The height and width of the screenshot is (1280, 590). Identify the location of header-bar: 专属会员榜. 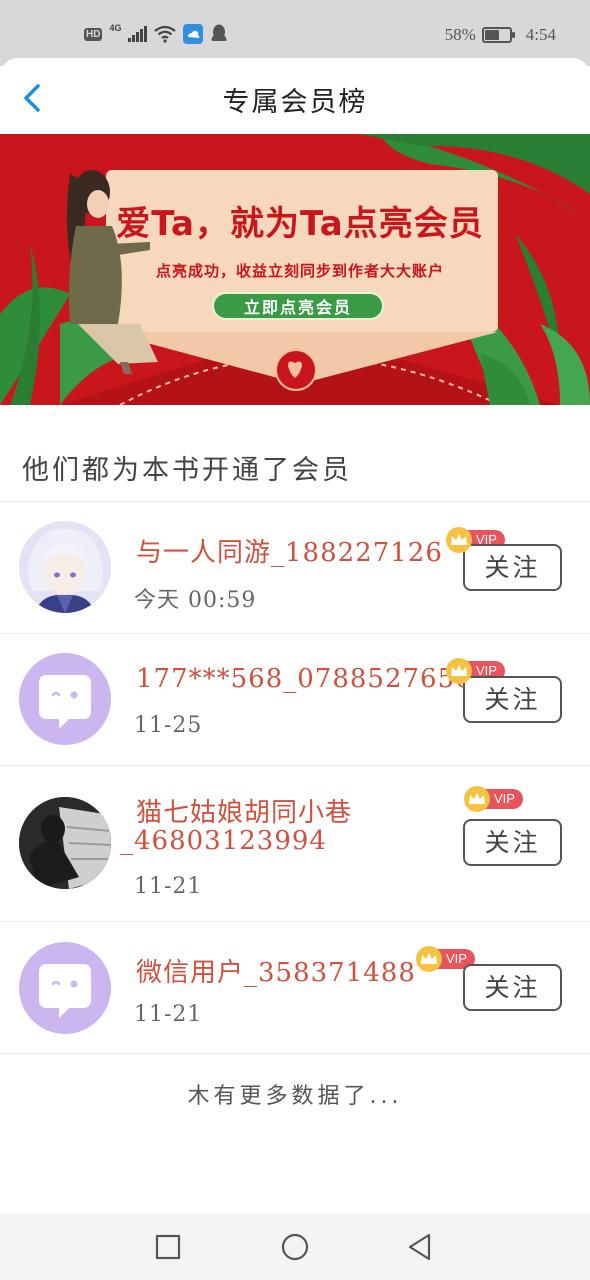
(295, 96).